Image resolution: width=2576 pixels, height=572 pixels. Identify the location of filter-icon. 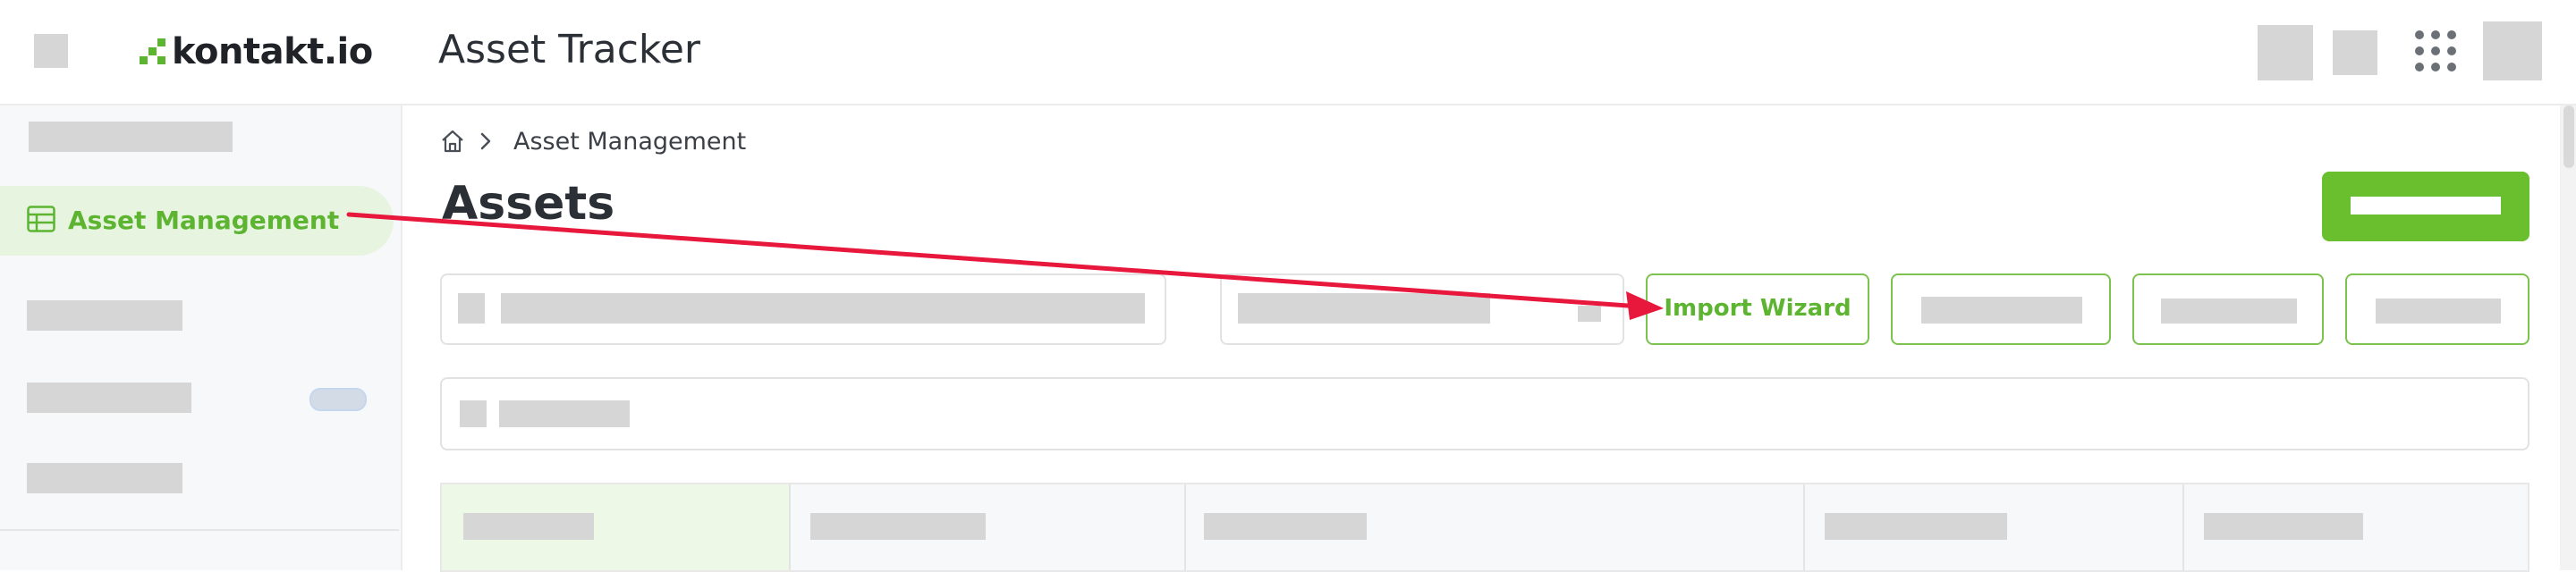
(473, 414).